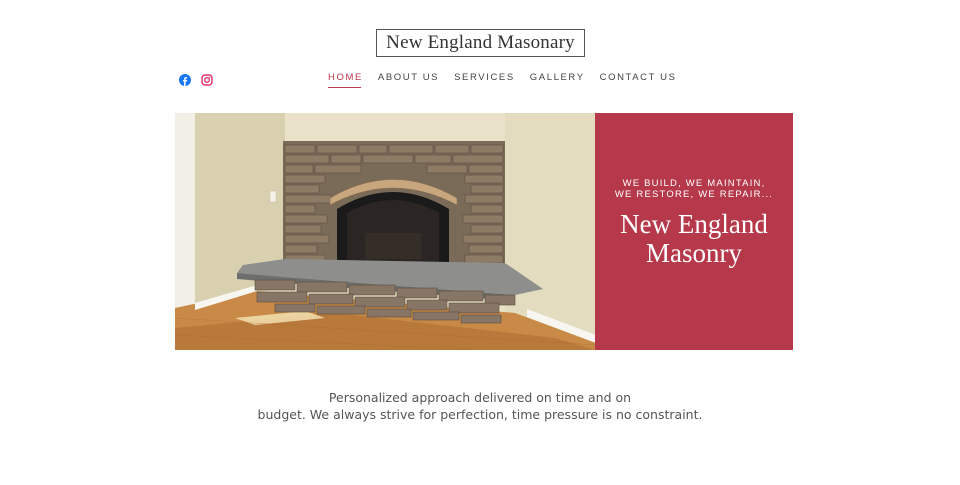 This screenshot has width=960, height=485. I want to click on nav-about-us: ABOUT US, so click(408, 80).